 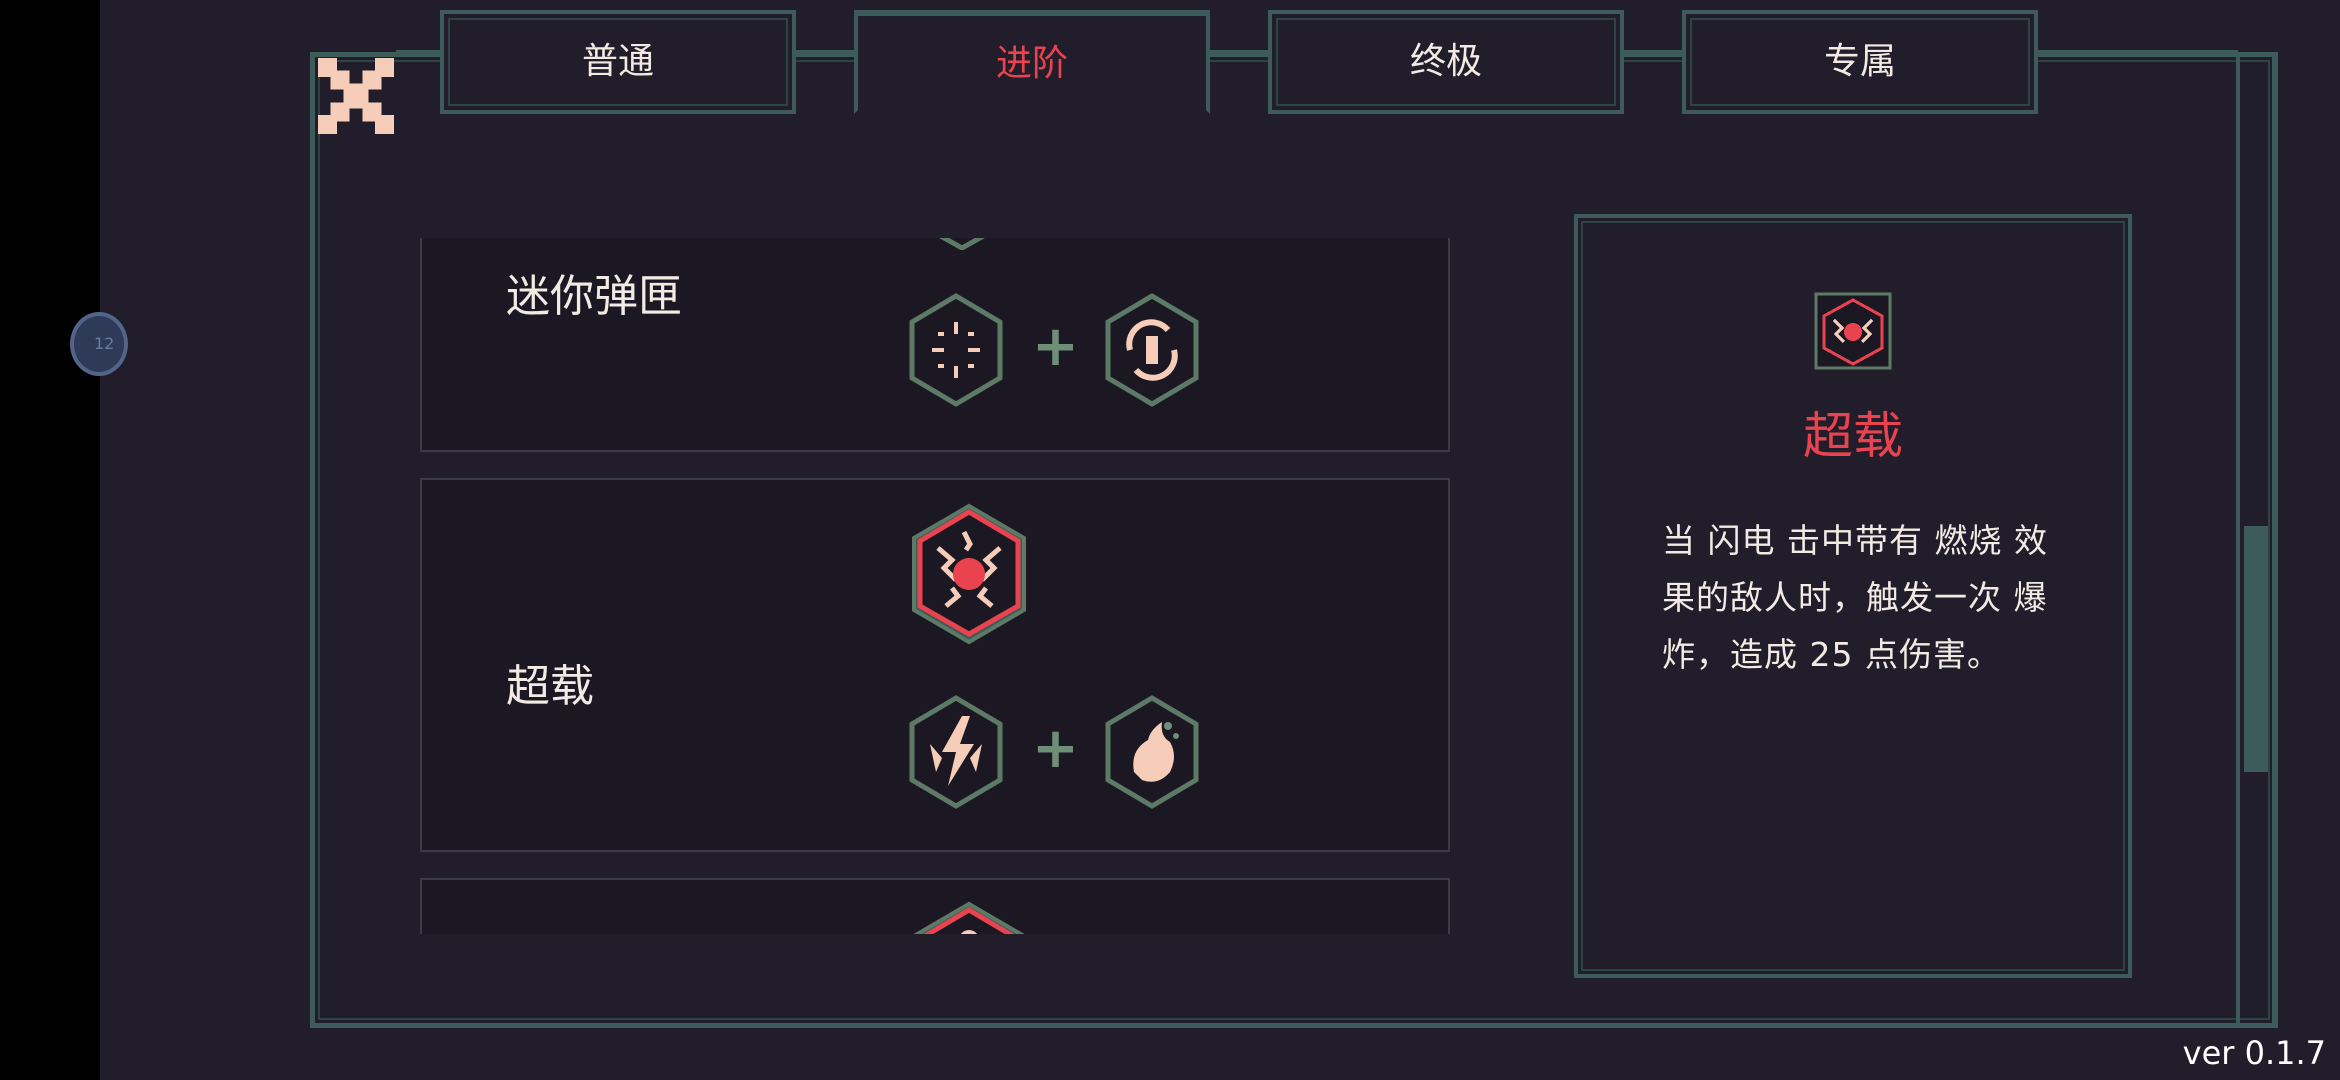 I want to click on floating-bubble: 12, so click(x=99, y=344).